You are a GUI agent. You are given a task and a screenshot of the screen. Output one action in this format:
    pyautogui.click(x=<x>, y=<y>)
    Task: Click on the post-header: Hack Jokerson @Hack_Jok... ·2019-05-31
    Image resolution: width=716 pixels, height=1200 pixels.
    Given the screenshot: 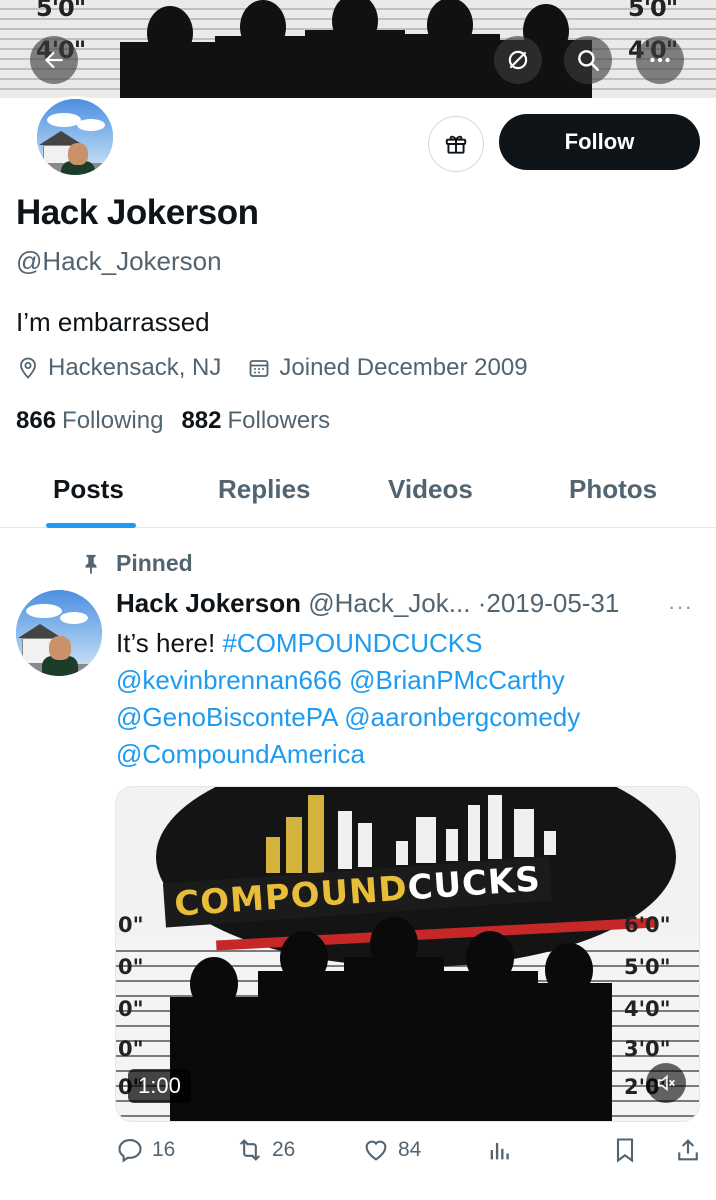 What is the action you would take?
    pyautogui.click(x=367, y=603)
    